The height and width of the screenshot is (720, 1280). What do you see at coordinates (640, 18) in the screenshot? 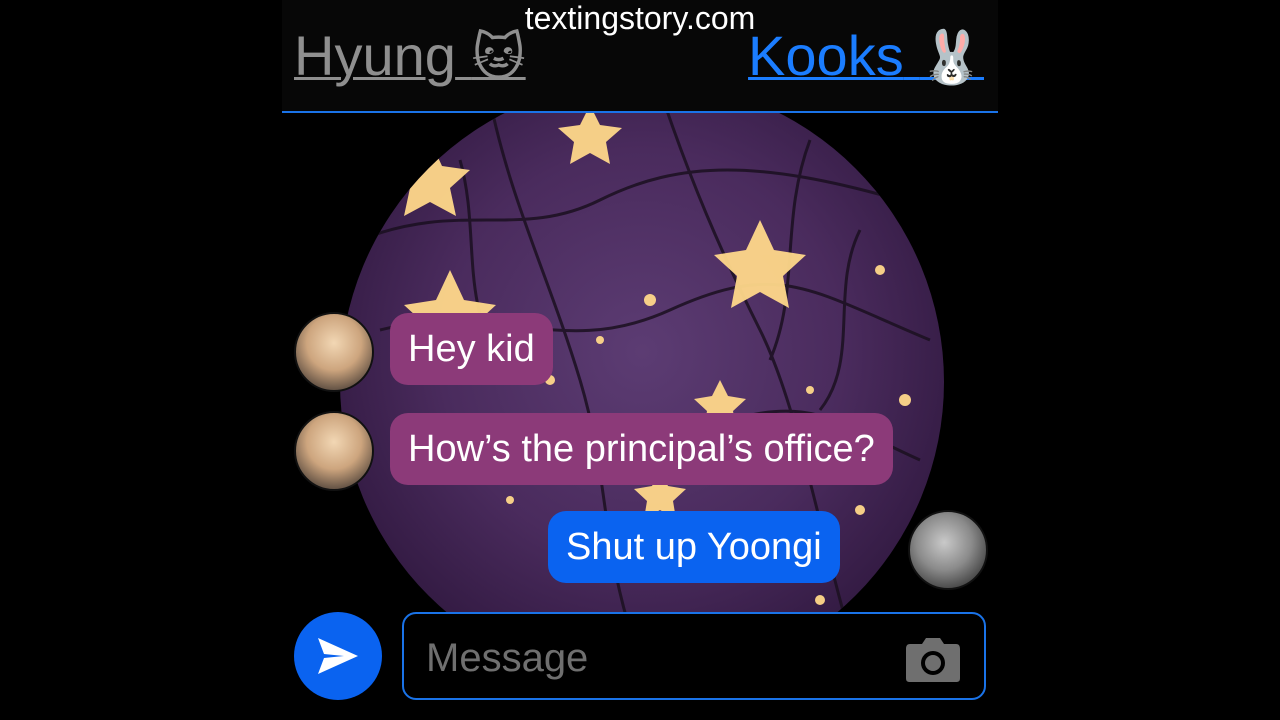
I see `watermark: textingstory.com` at bounding box center [640, 18].